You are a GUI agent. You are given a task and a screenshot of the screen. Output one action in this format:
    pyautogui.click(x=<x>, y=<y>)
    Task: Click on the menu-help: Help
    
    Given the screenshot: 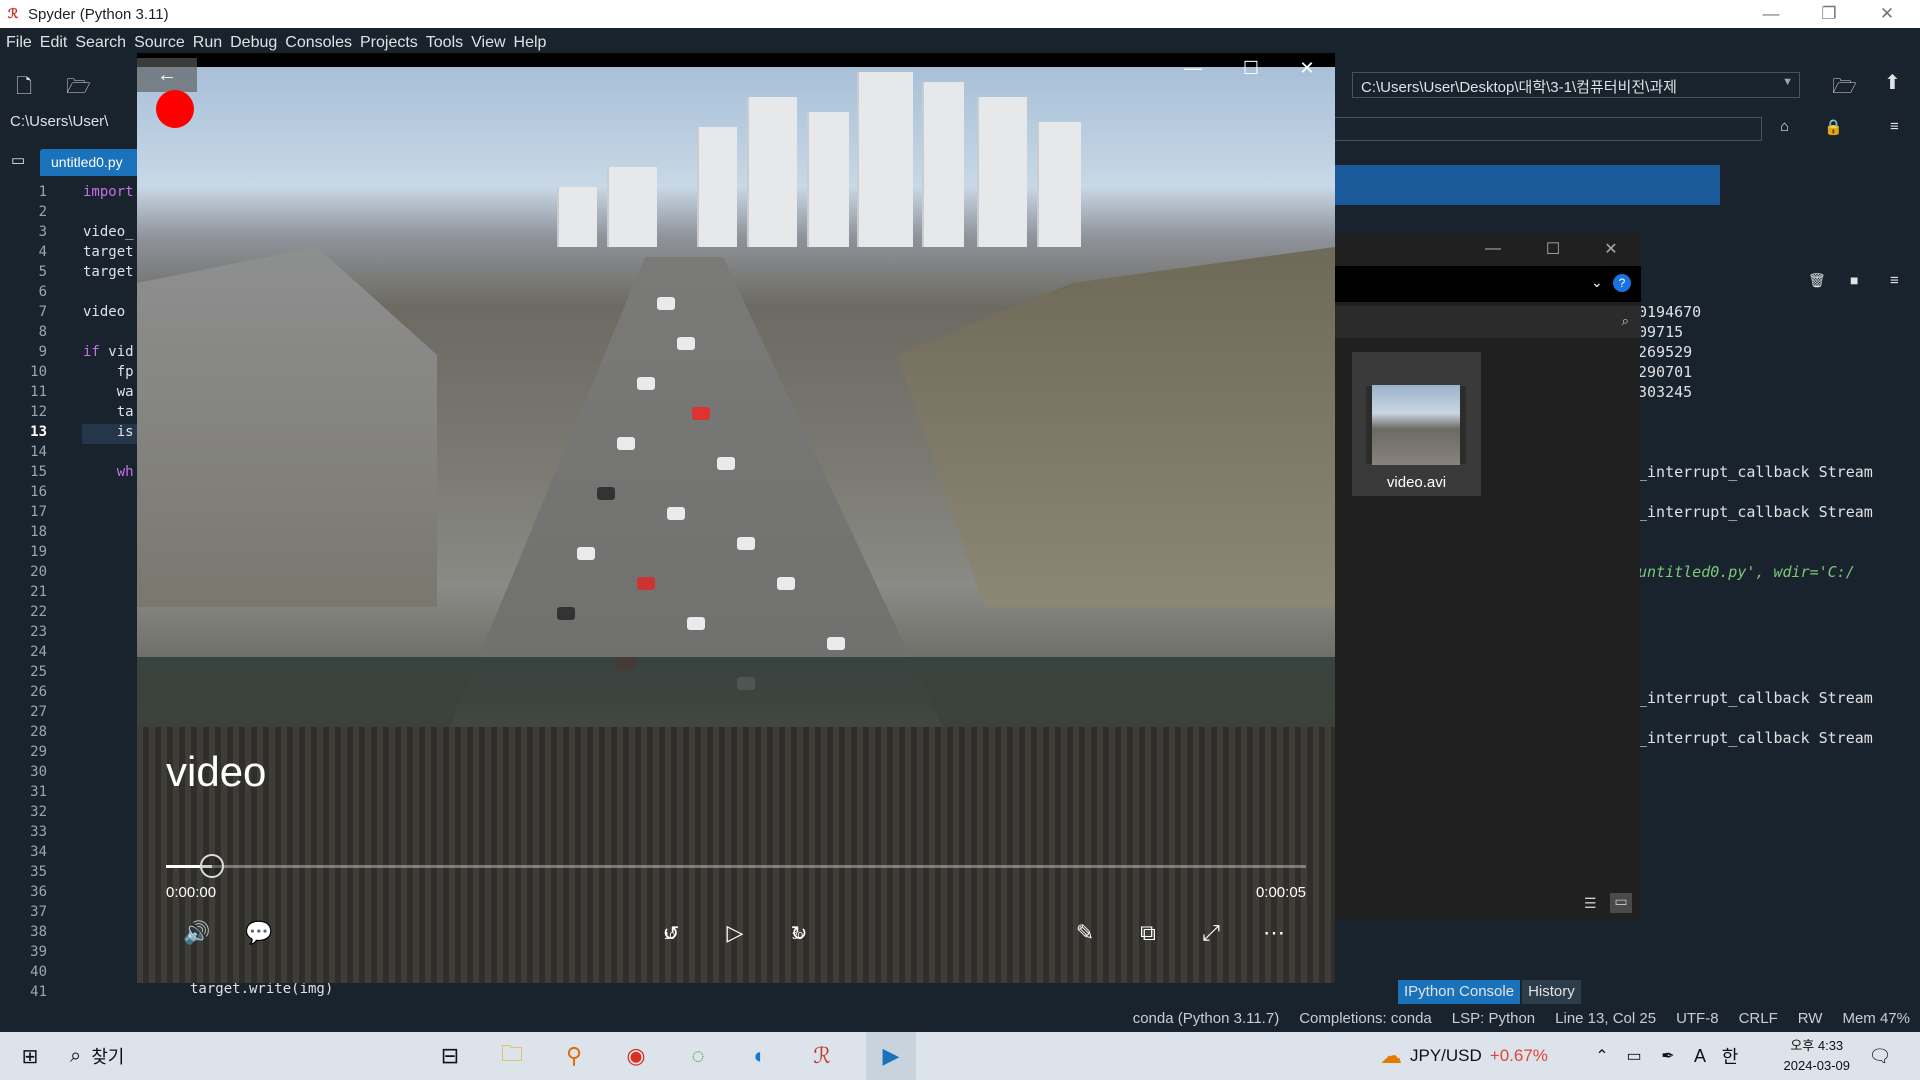 What is the action you would take?
    pyautogui.click(x=530, y=43)
    